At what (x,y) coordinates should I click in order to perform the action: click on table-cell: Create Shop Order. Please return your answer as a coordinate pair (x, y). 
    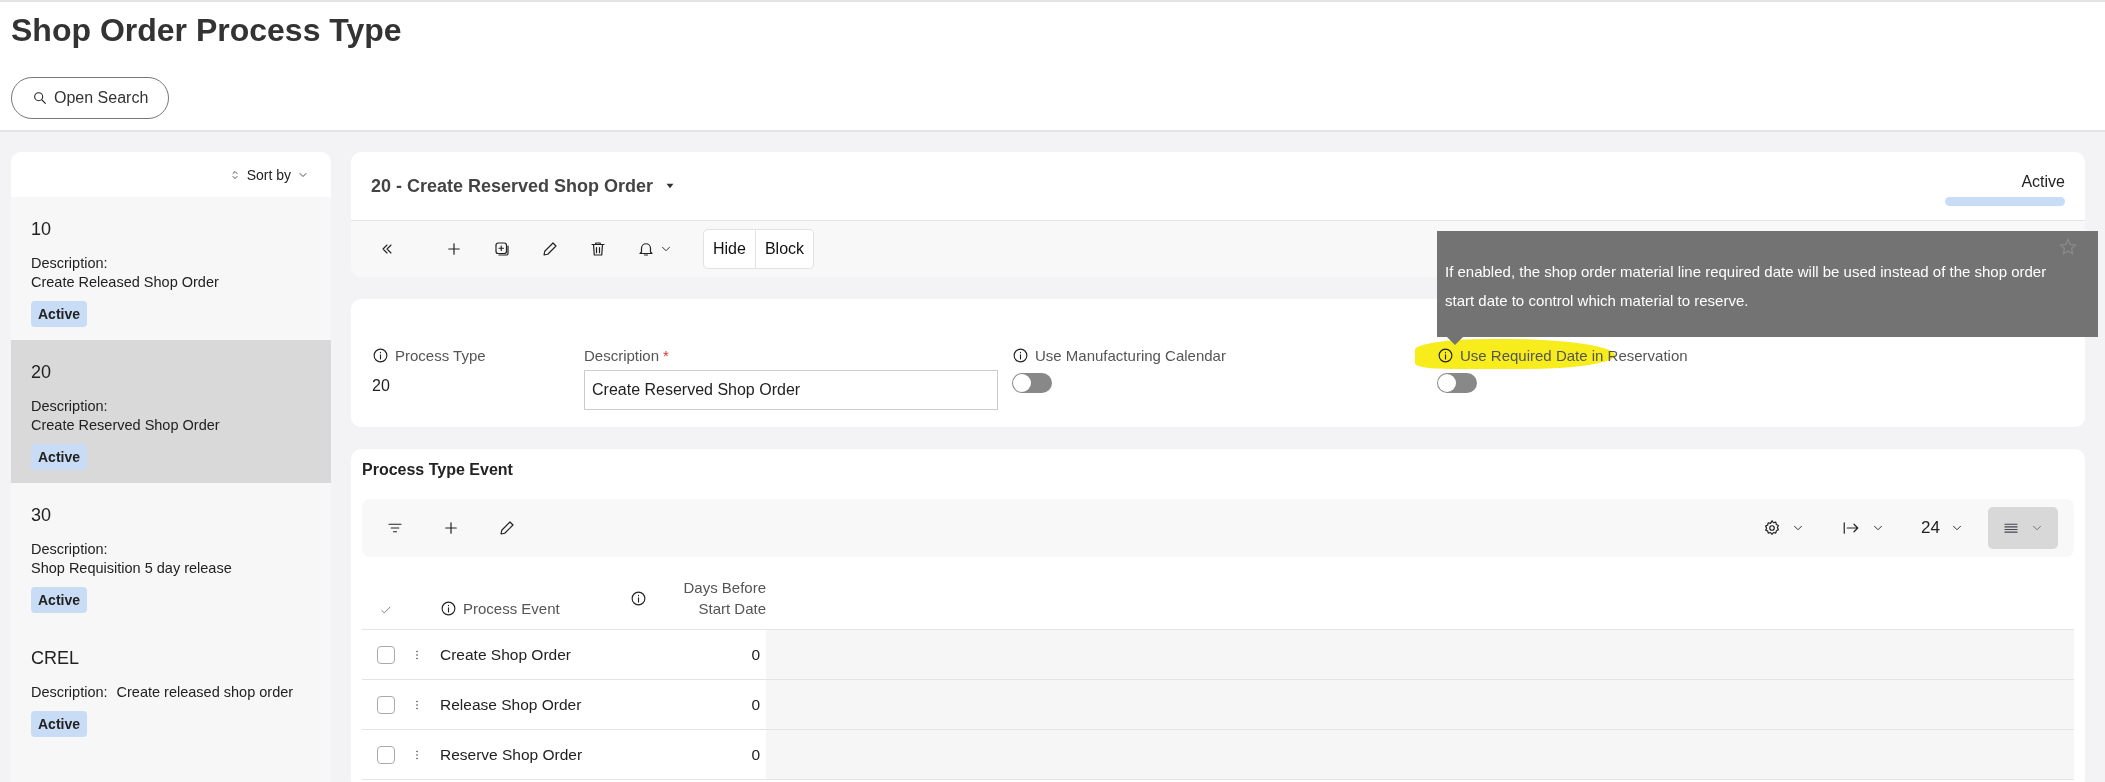
    Looking at the image, I should click on (505, 654).